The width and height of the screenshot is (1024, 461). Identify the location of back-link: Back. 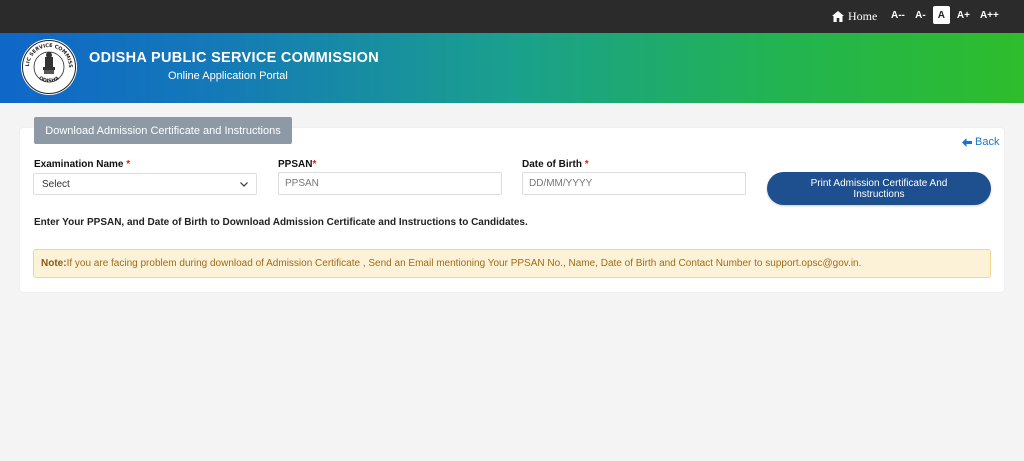
(980, 142).